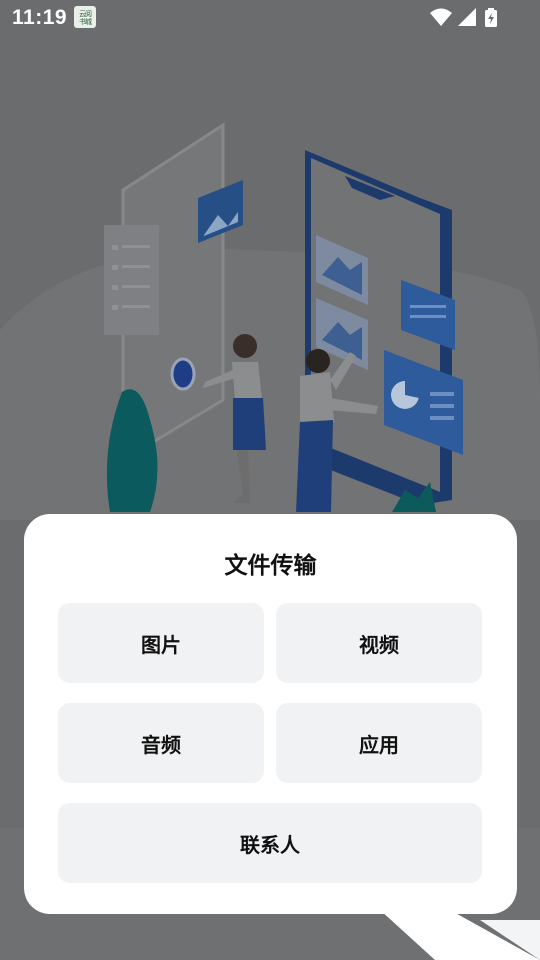 This screenshot has height=960, width=540. What do you see at coordinates (270, 843) in the screenshot?
I see `option-contacts-button: 联系人` at bounding box center [270, 843].